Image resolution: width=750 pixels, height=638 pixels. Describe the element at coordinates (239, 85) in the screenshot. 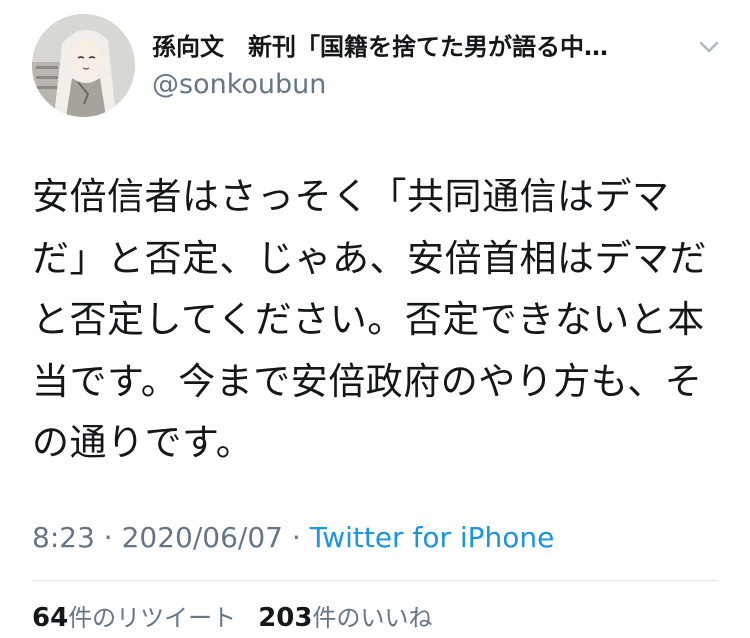

I see `author-handle: @sonkoubun` at that location.